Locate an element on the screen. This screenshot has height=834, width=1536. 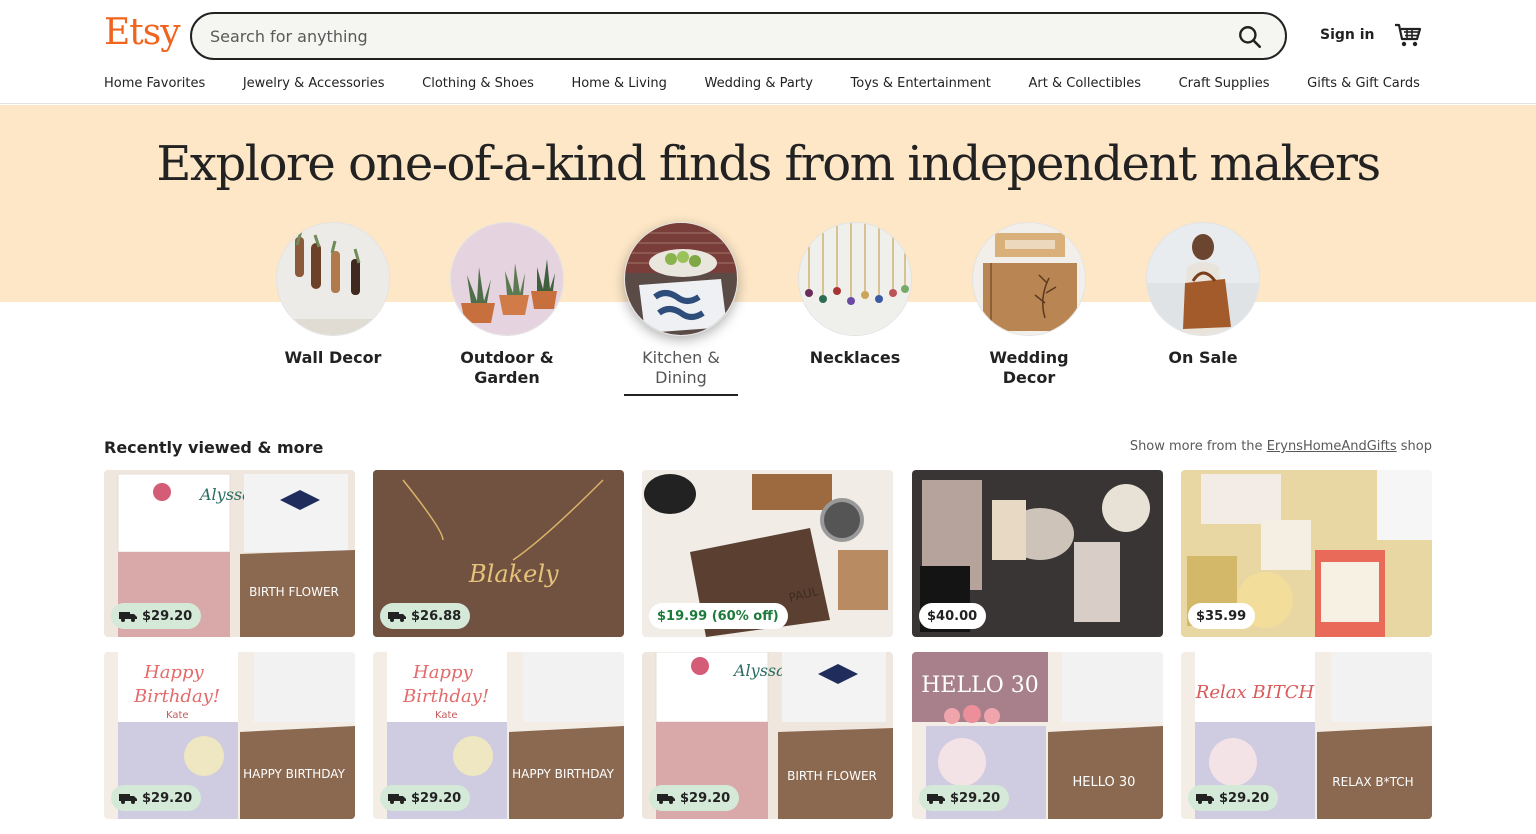
search-input is located at coordinates (700, 36).